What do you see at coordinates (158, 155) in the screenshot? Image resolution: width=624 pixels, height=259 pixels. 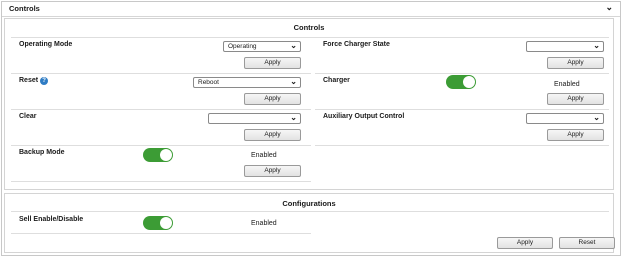 I see `backup-mode-toggle` at bounding box center [158, 155].